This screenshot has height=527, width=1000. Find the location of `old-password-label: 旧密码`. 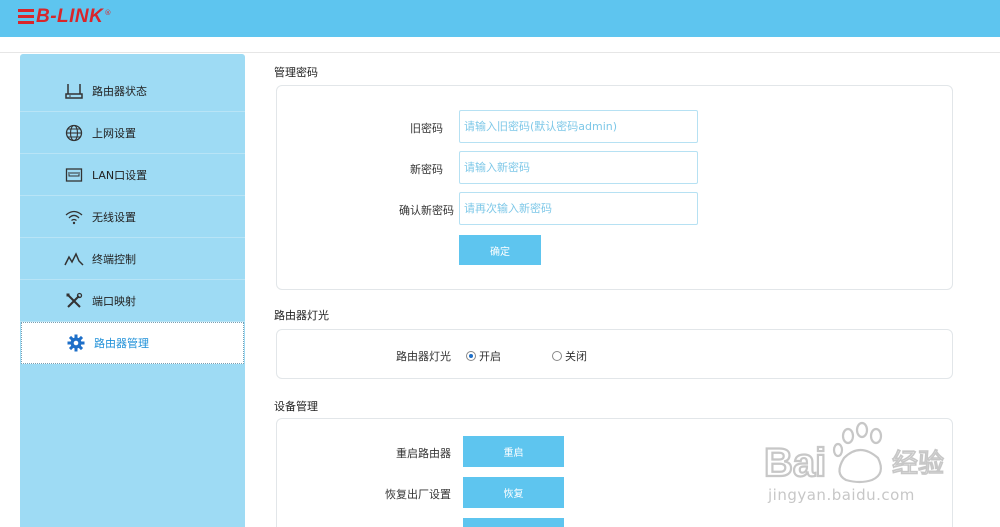

old-password-label: 旧密码 is located at coordinates (426, 128).